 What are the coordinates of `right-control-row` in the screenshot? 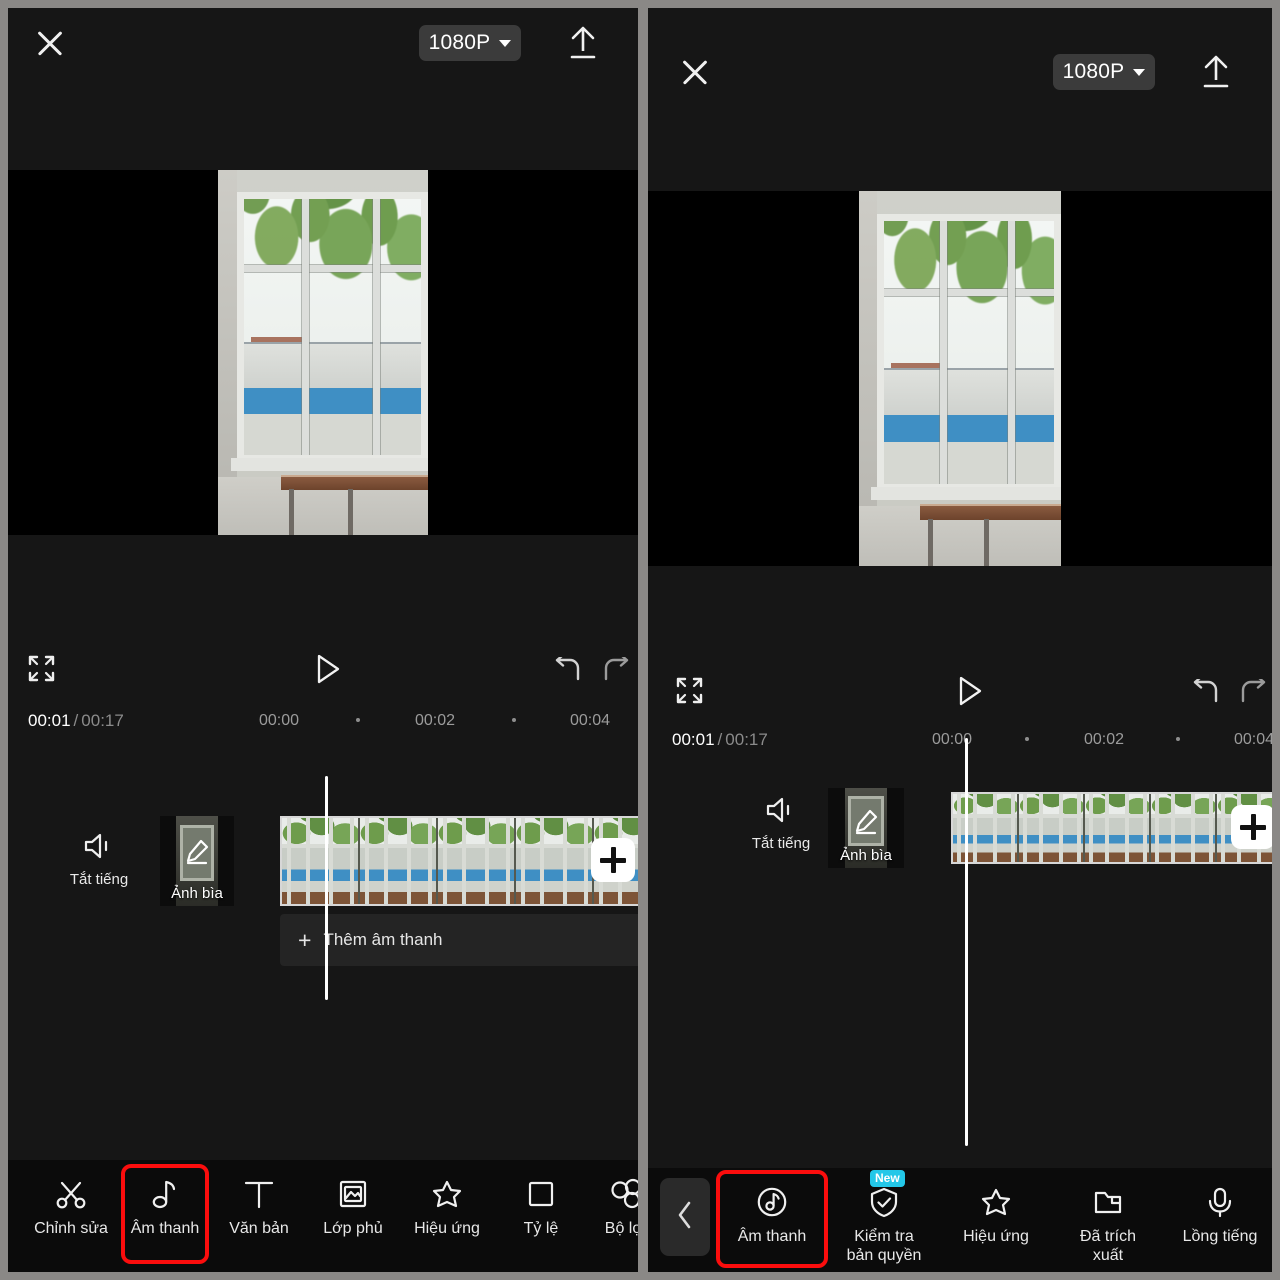 It's located at (960, 691).